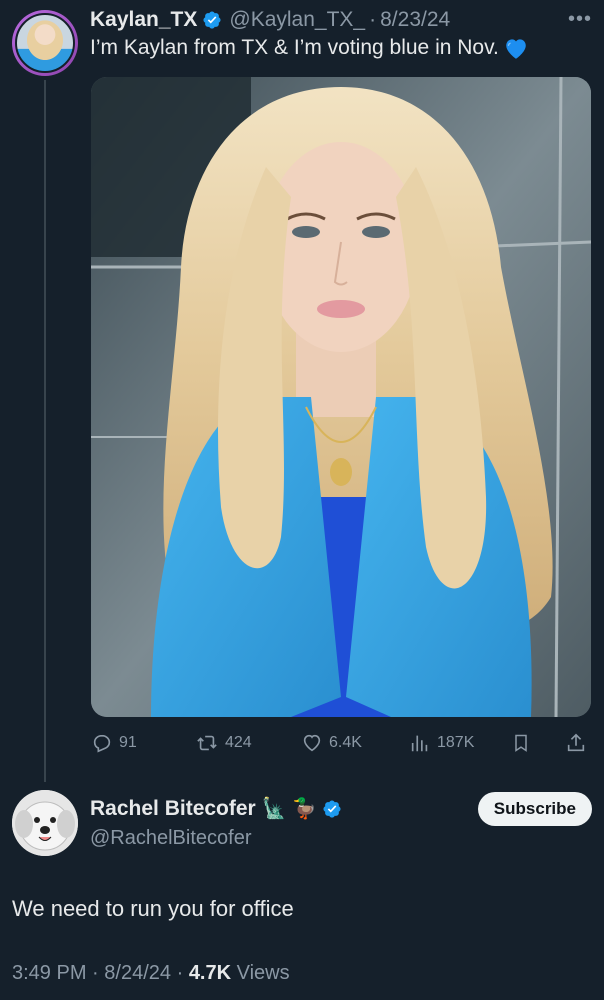  I want to click on reply-count: 91, so click(128, 742).